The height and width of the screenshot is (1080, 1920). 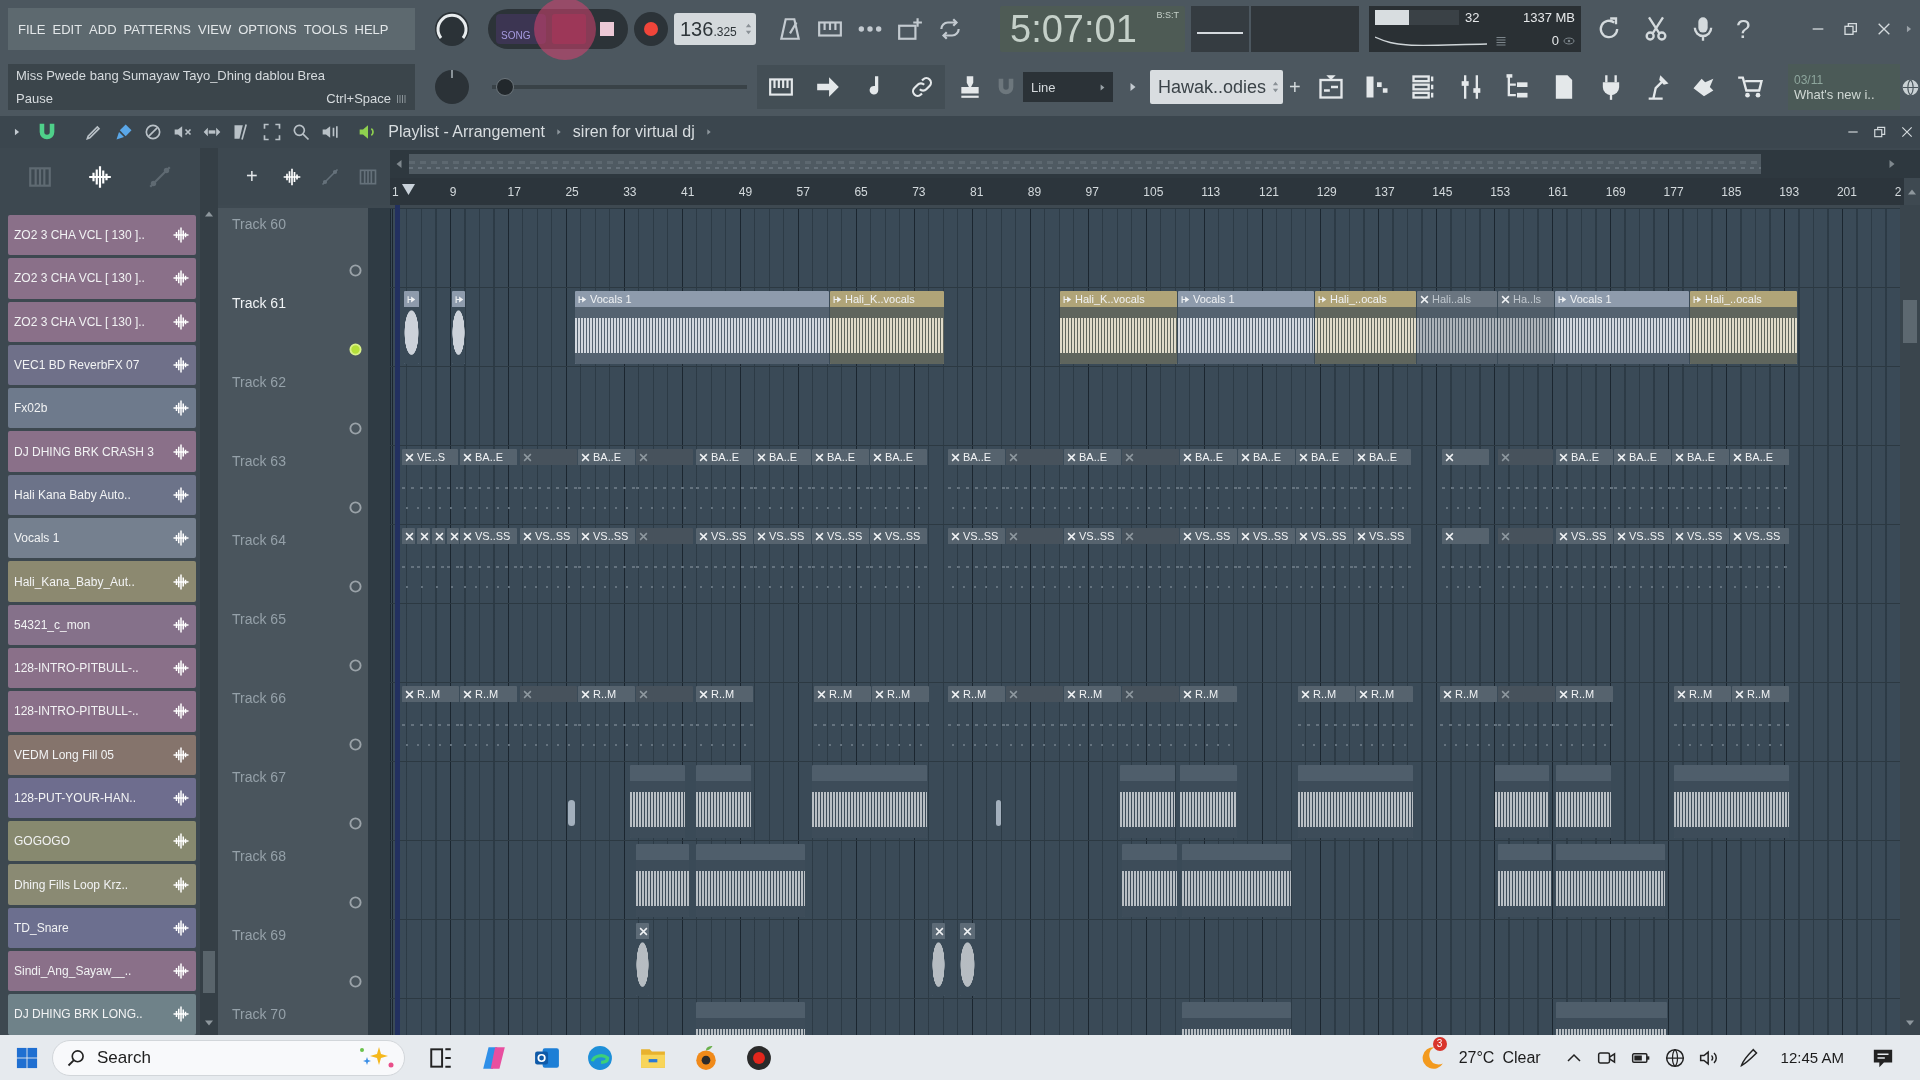 What do you see at coordinates (27, 1057) in the screenshot?
I see `windows-start-icon` at bounding box center [27, 1057].